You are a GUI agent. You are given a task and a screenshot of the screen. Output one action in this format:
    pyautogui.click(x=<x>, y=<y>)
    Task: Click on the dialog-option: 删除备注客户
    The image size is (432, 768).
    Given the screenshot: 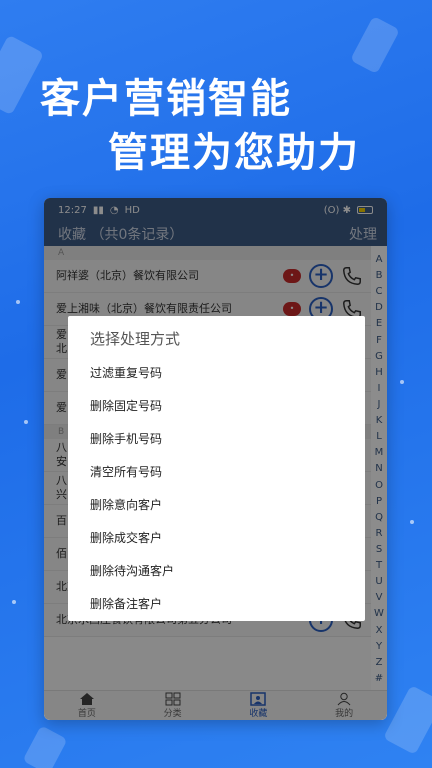 What is the action you would take?
    pyautogui.click(x=227, y=604)
    